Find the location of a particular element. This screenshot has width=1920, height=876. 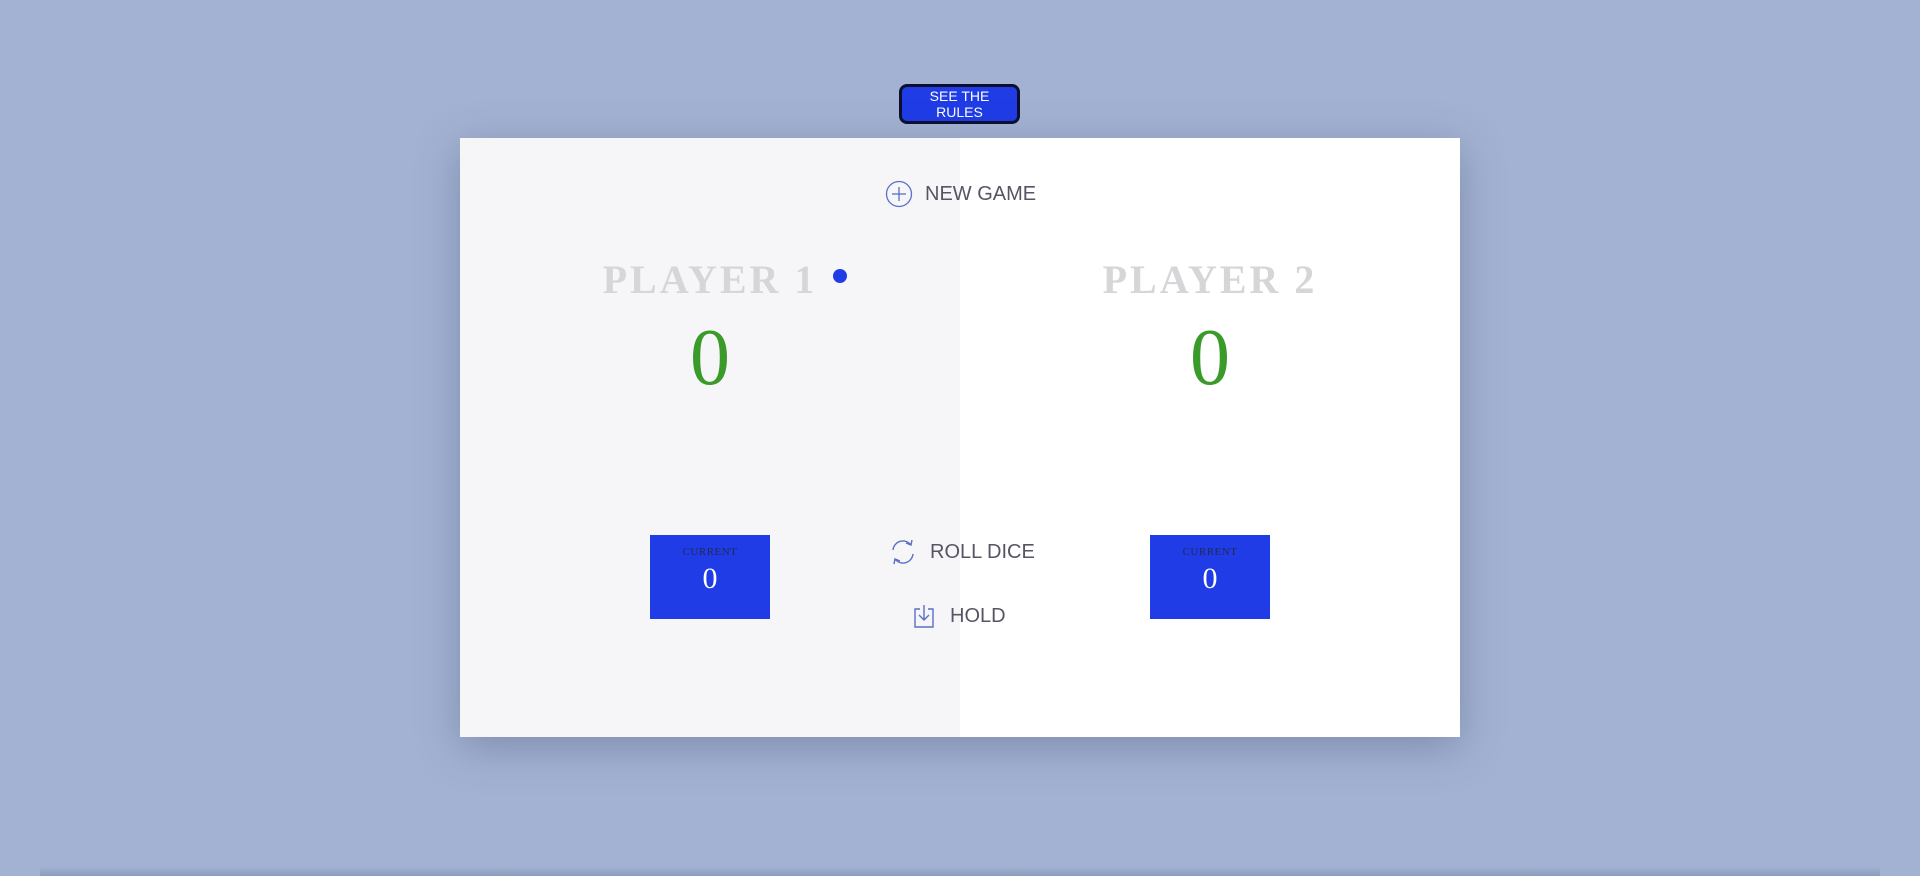

plus-circle-icon is located at coordinates (899, 194).